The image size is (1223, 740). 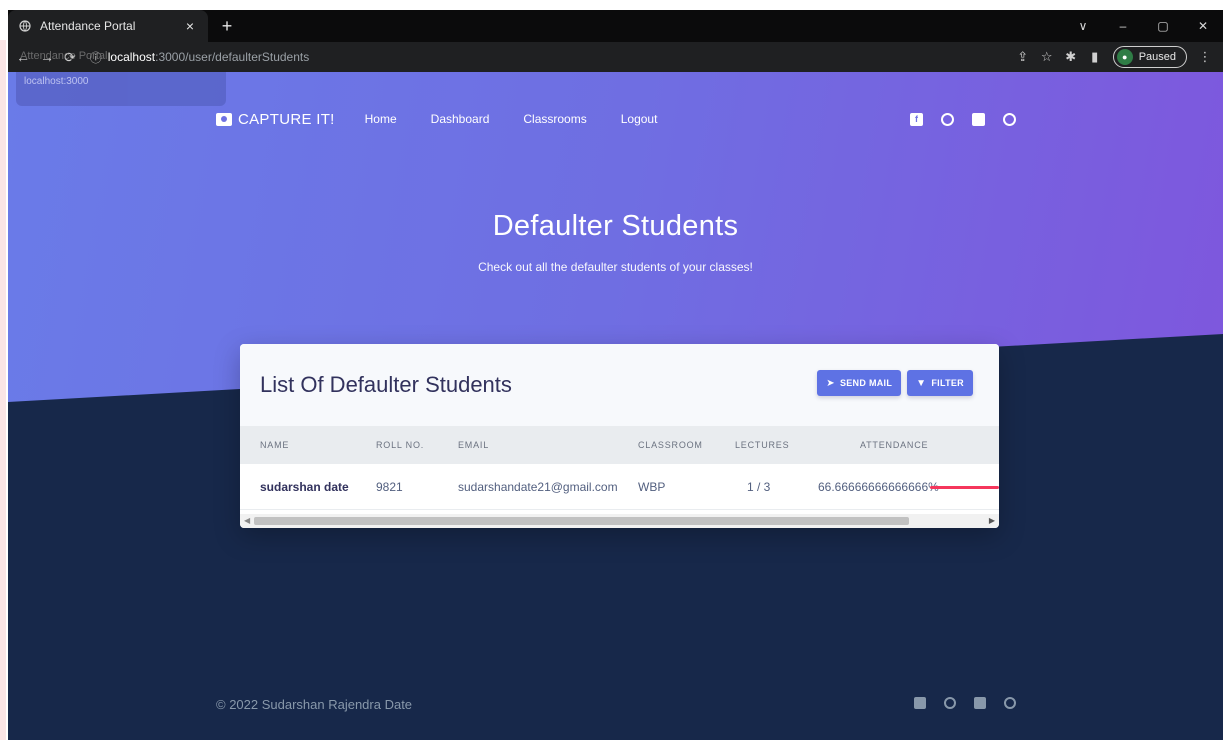 I want to click on url-path: :3000/user/defaulterStudents, so click(x=232, y=57).